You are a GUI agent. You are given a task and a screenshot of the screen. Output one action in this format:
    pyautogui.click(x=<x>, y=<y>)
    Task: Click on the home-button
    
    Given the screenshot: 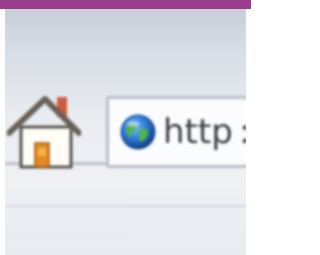 What is the action you would take?
    pyautogui.click(x=44, y=130)
    